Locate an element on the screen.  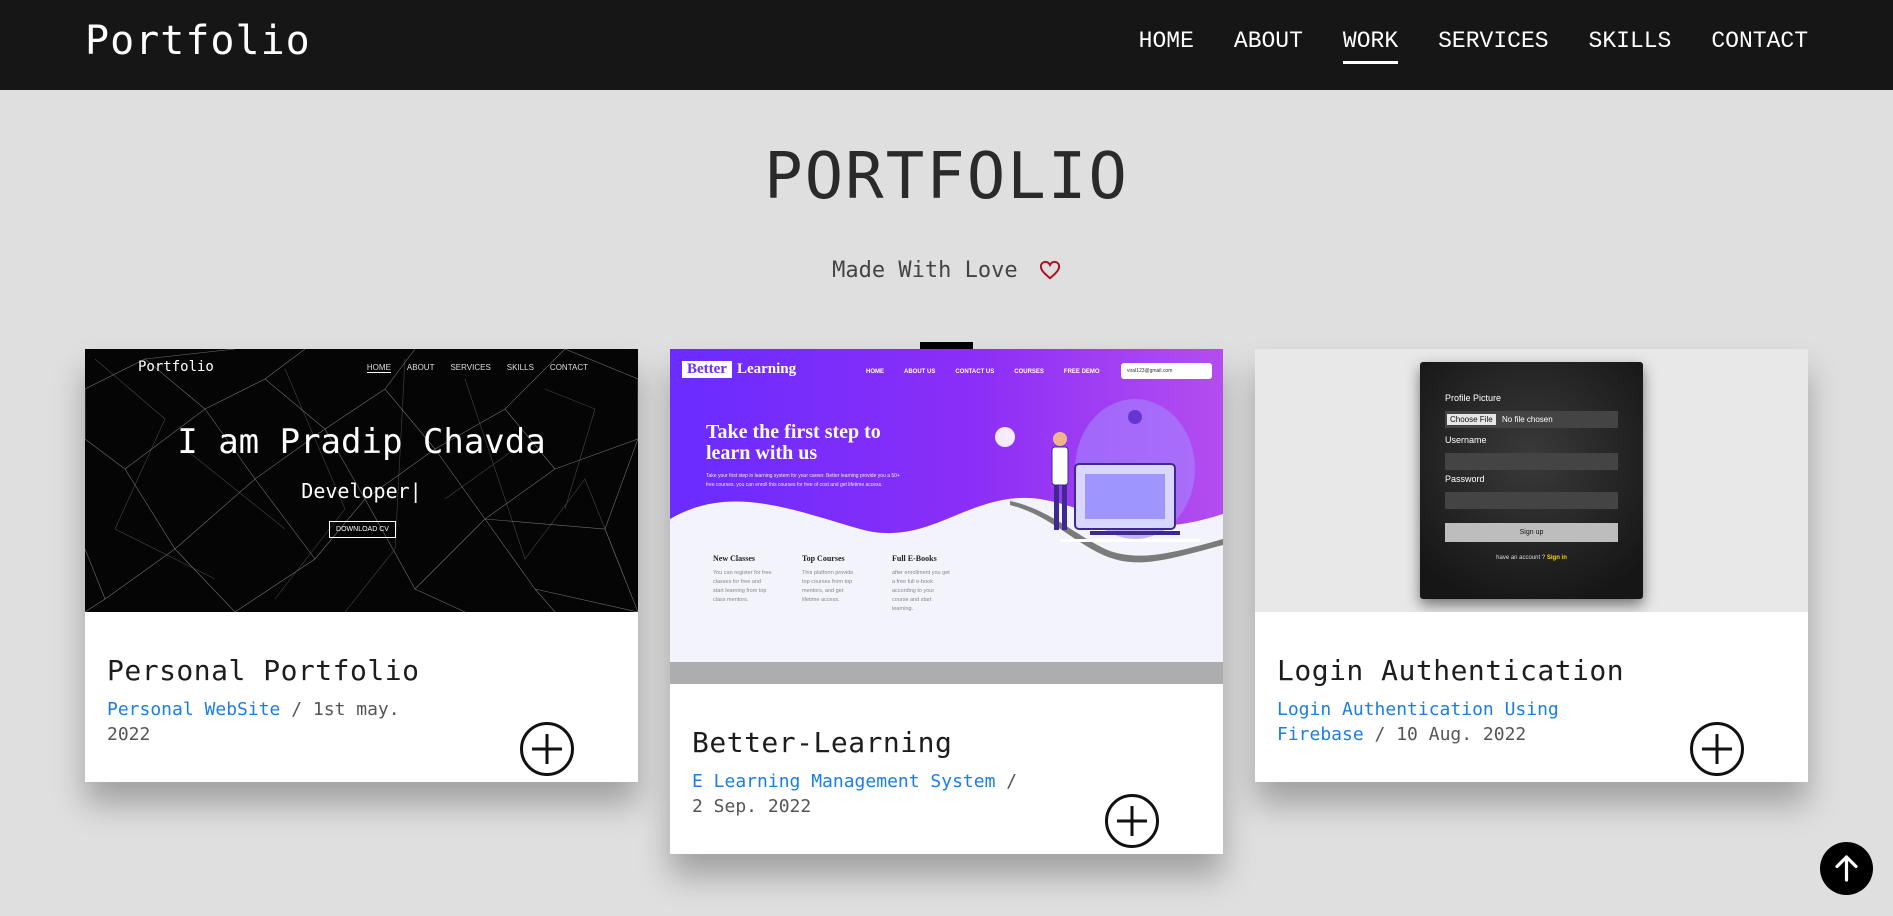
preview-have-account: have an account ? is located at coordinates (1521, 558).